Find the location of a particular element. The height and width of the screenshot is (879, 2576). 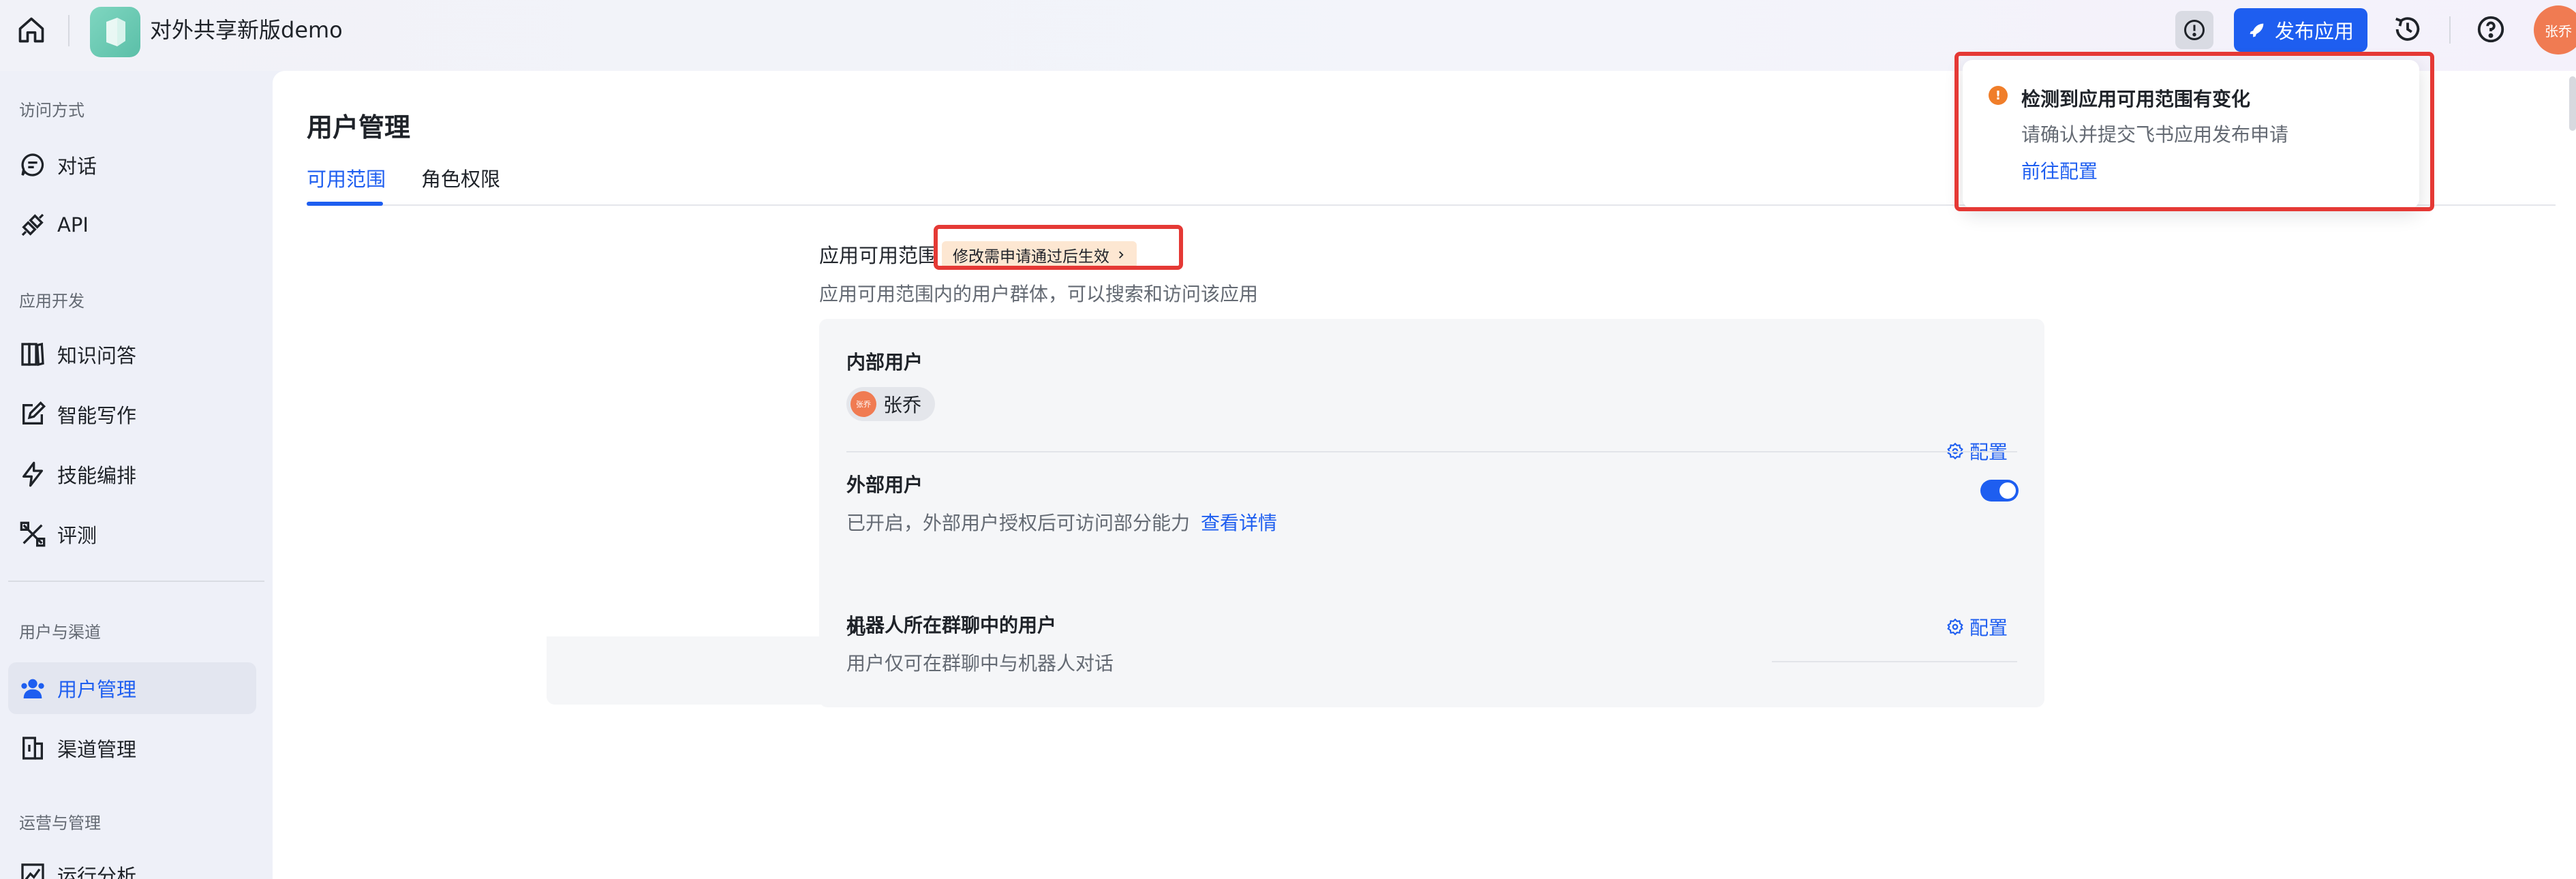

sidebar-item-label: 对话 is located at coordinates (77, 166).